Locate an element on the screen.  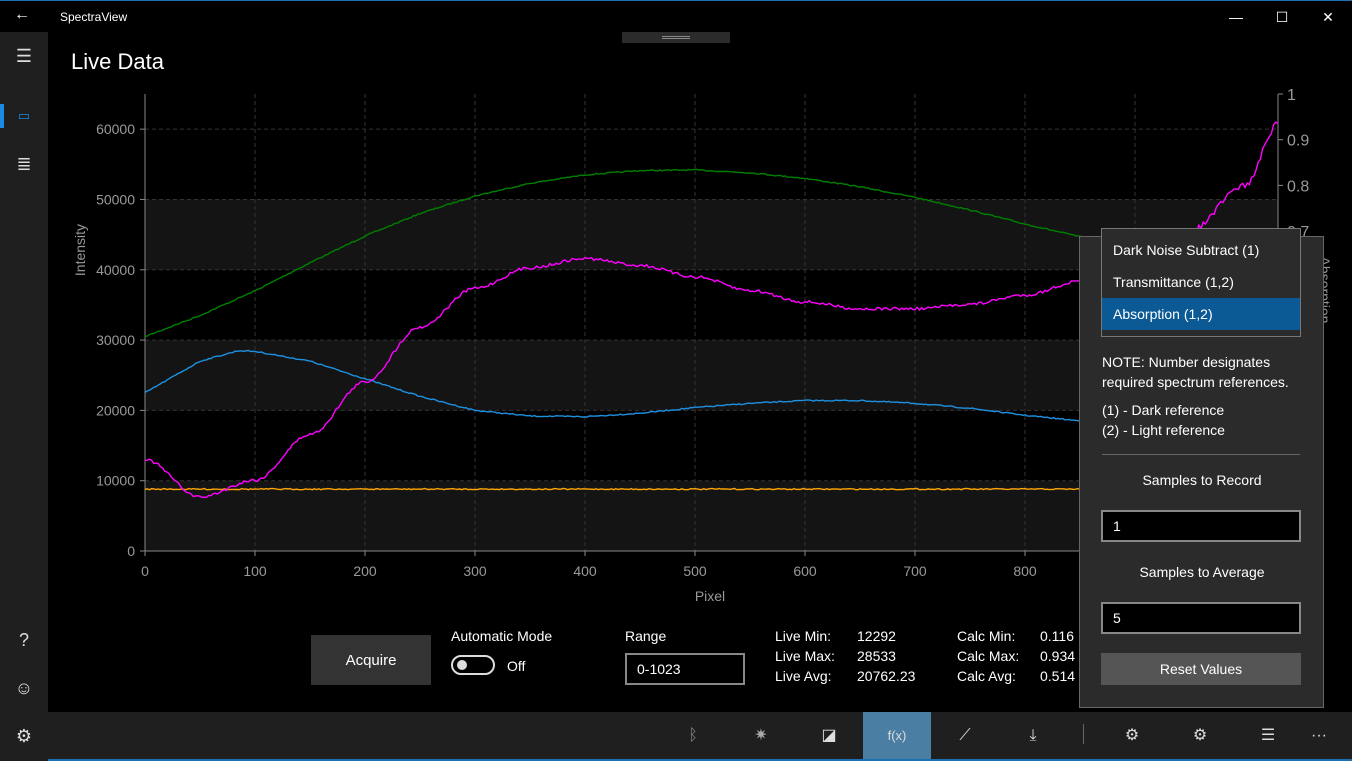
stats-label: Live Avg: is located at coordinates (803, 676).